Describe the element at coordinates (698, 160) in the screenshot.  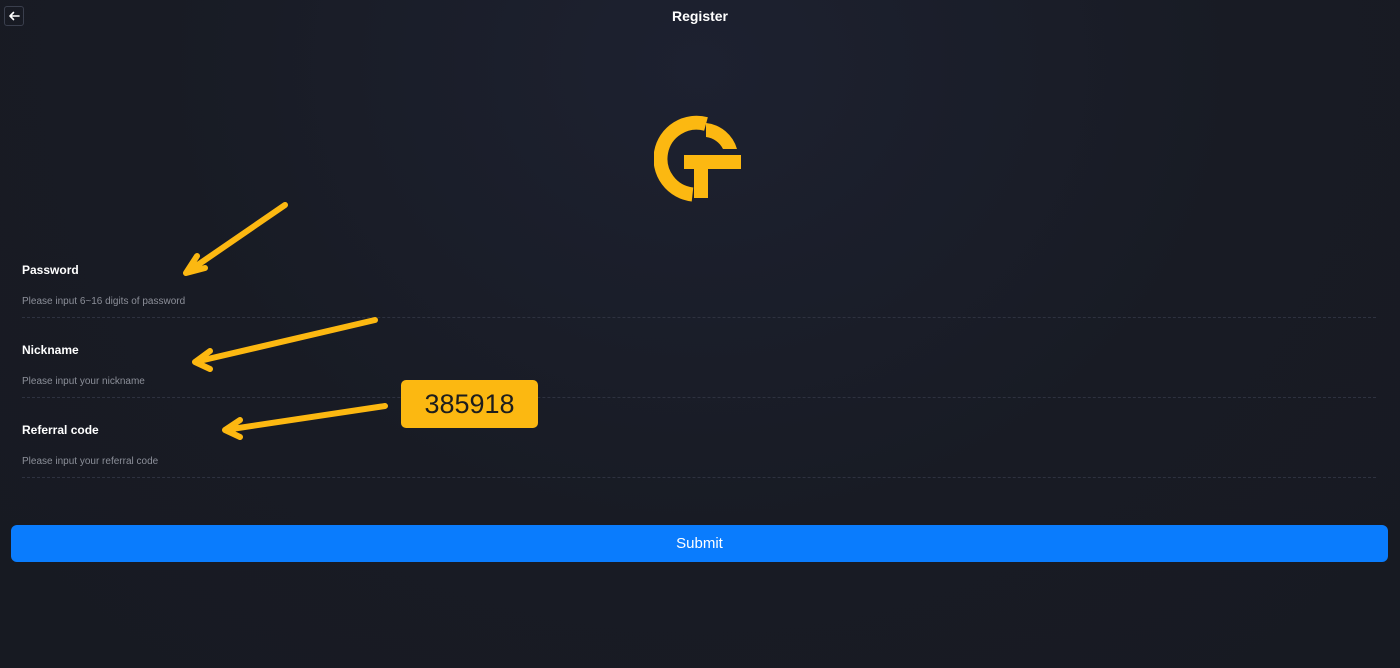
I see `gt-logo-icon` at that location.